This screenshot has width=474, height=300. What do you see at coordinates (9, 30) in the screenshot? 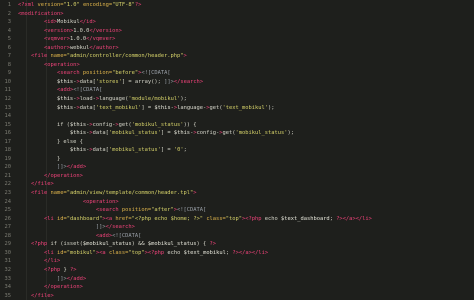
I see `line-number: 4` at bounding box center [9, 30].